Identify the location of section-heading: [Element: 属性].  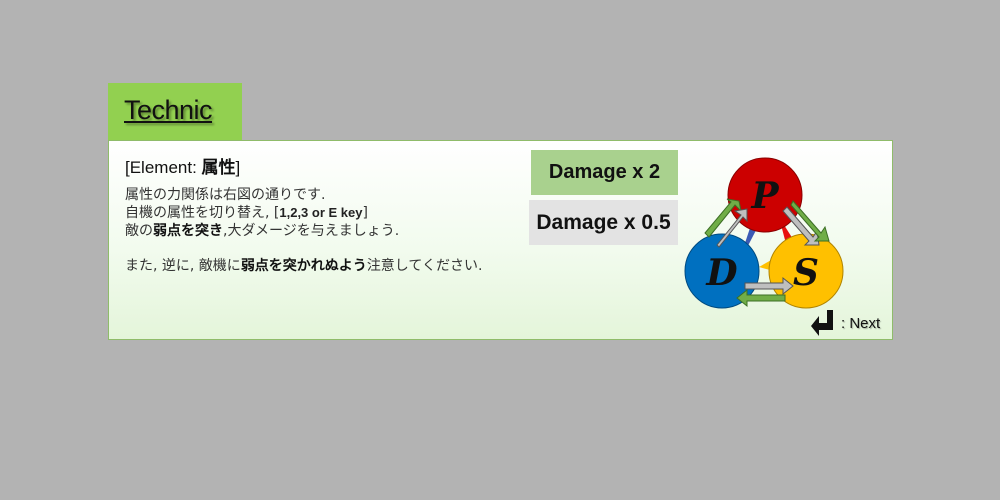
(182, 165).